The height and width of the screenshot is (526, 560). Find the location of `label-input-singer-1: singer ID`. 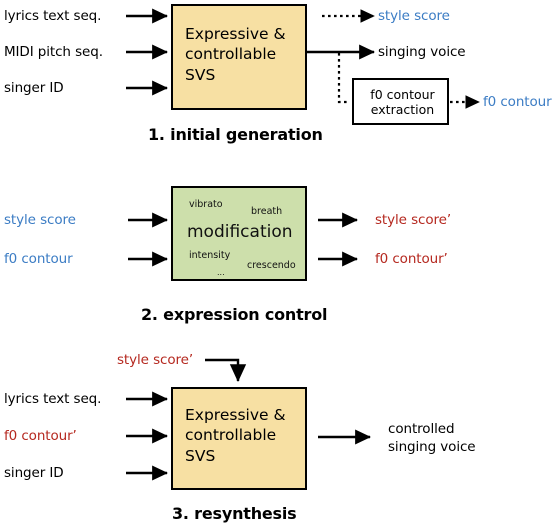

label-input-singer-1: singer ID is located at coordinates (34, 88).